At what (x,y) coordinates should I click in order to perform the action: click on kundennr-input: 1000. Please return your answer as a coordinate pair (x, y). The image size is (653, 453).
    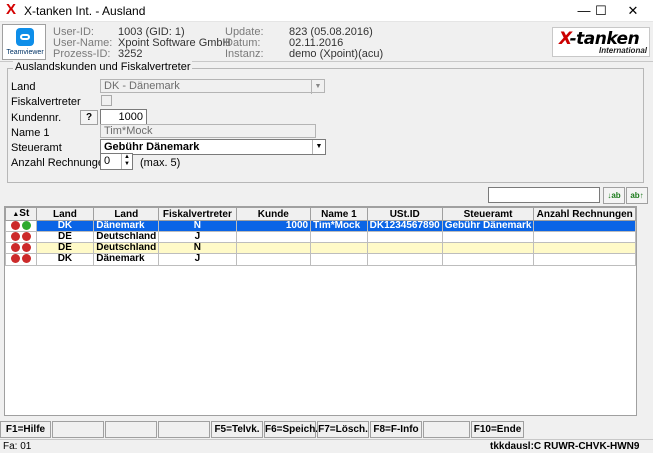
    Looking at the image, I should click on (123, 117).